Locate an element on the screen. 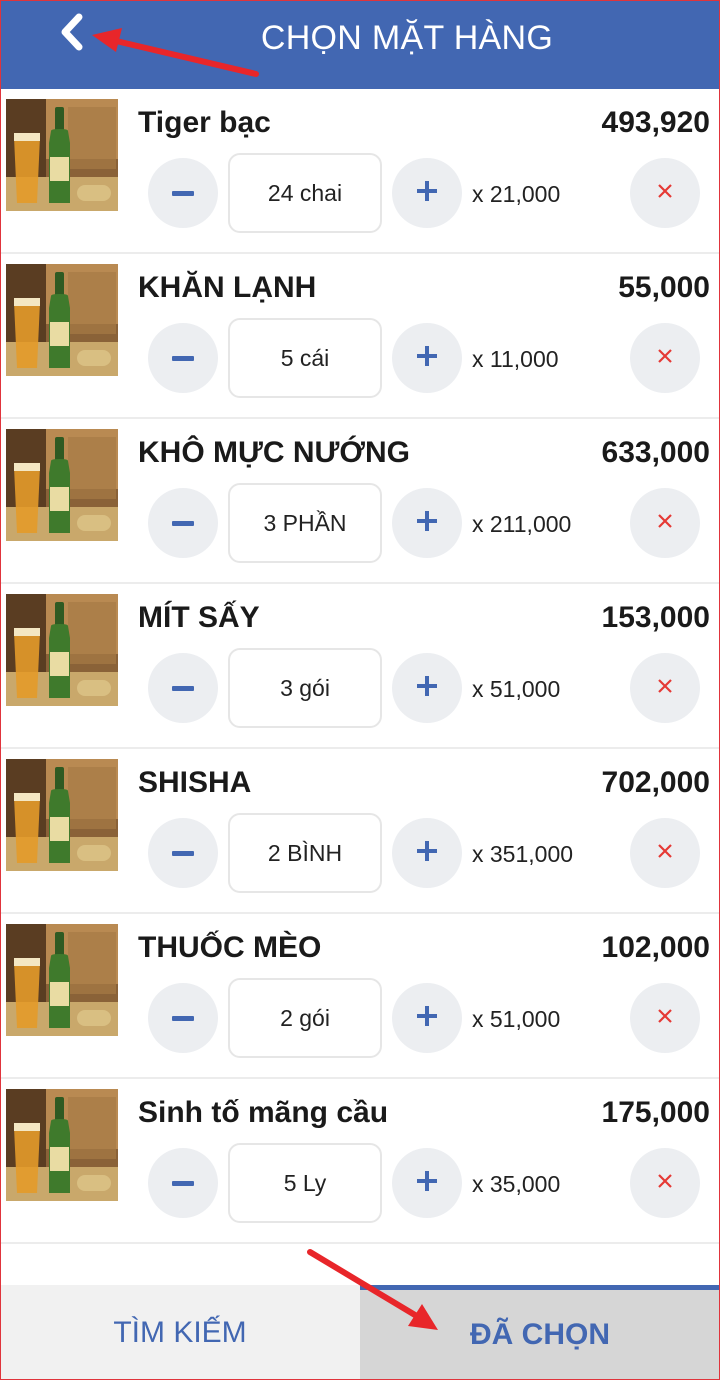  bottom-tab-bar: TÌM KIẾM ĐÃ CHỌN is located at coordinates (360, 1332).